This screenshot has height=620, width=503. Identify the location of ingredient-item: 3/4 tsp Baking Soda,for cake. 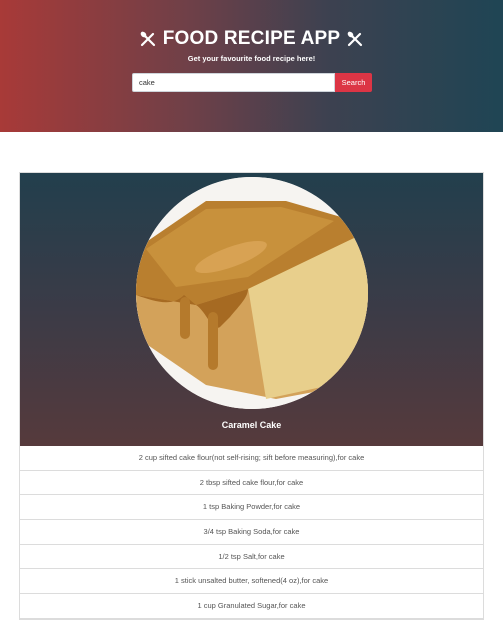
(251, 532).